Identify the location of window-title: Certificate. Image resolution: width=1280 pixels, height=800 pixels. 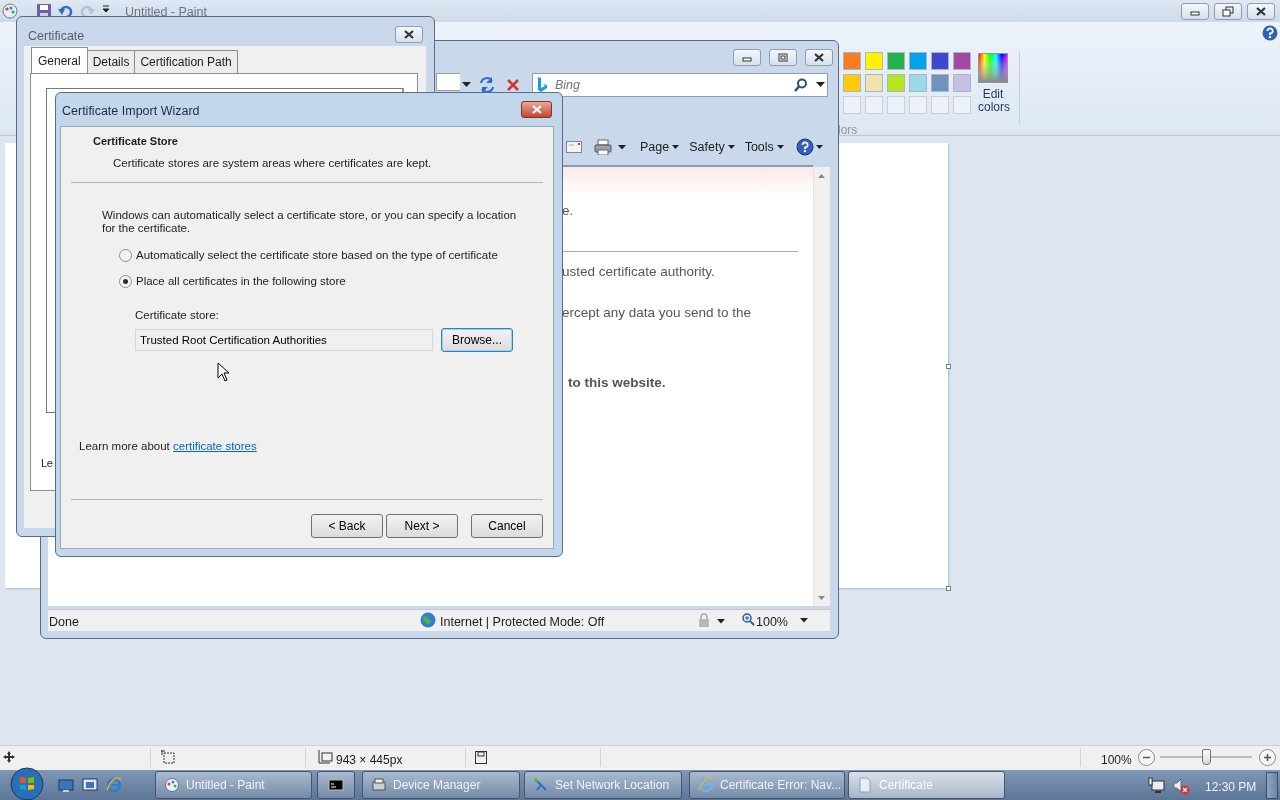
(56, 36).